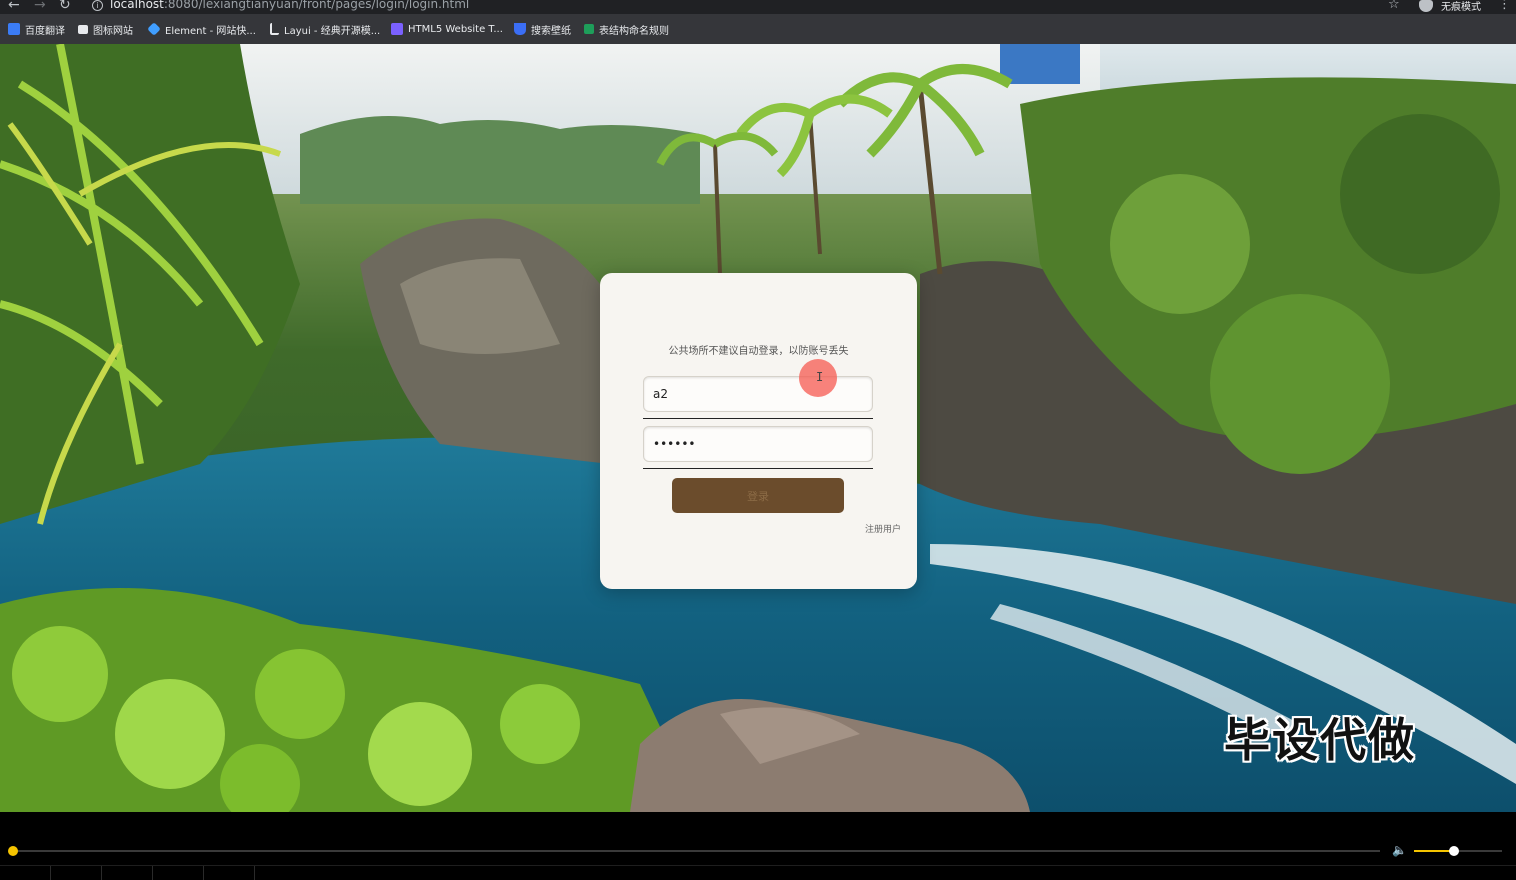 Image resolution: width=1516 pixels, height=880 pixels. Describe the element at coordinates (83, 29) in the screenshot. I see `flag-icon` at that location.